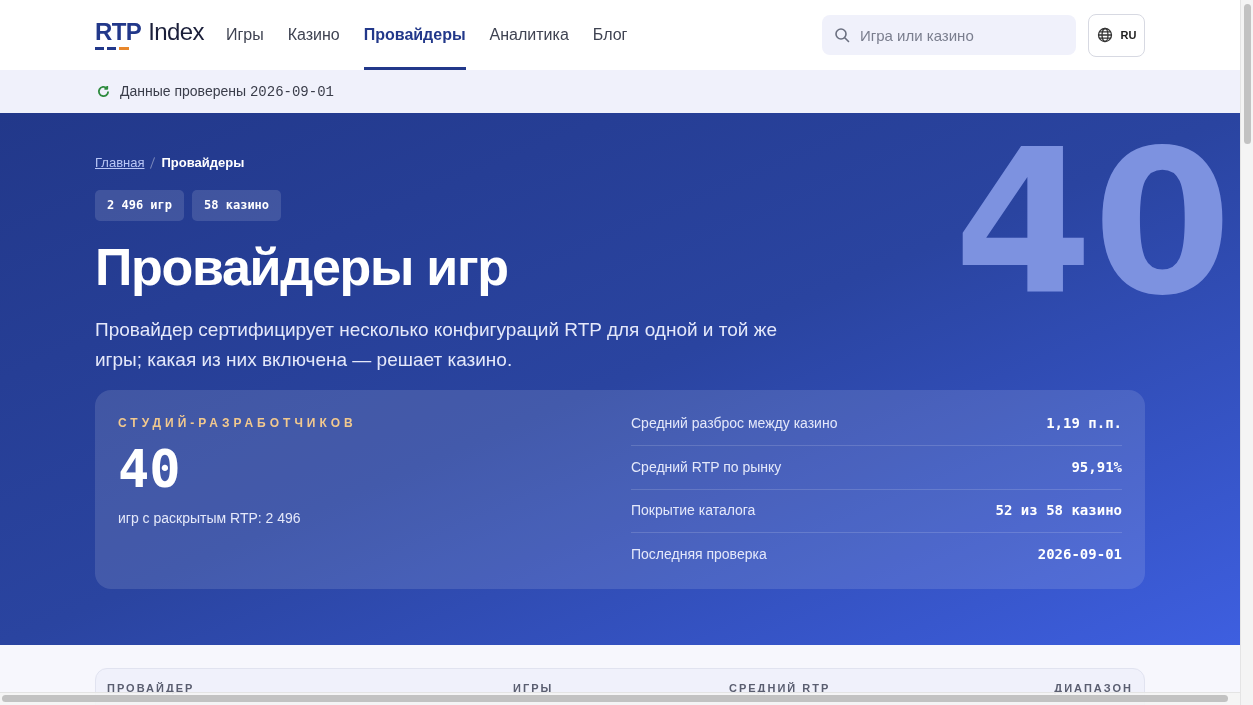 This screenshot has width=1253, height=705. I want to click on summary-note: игр с раскрытым RTP: 2 496, so click(210, 518).